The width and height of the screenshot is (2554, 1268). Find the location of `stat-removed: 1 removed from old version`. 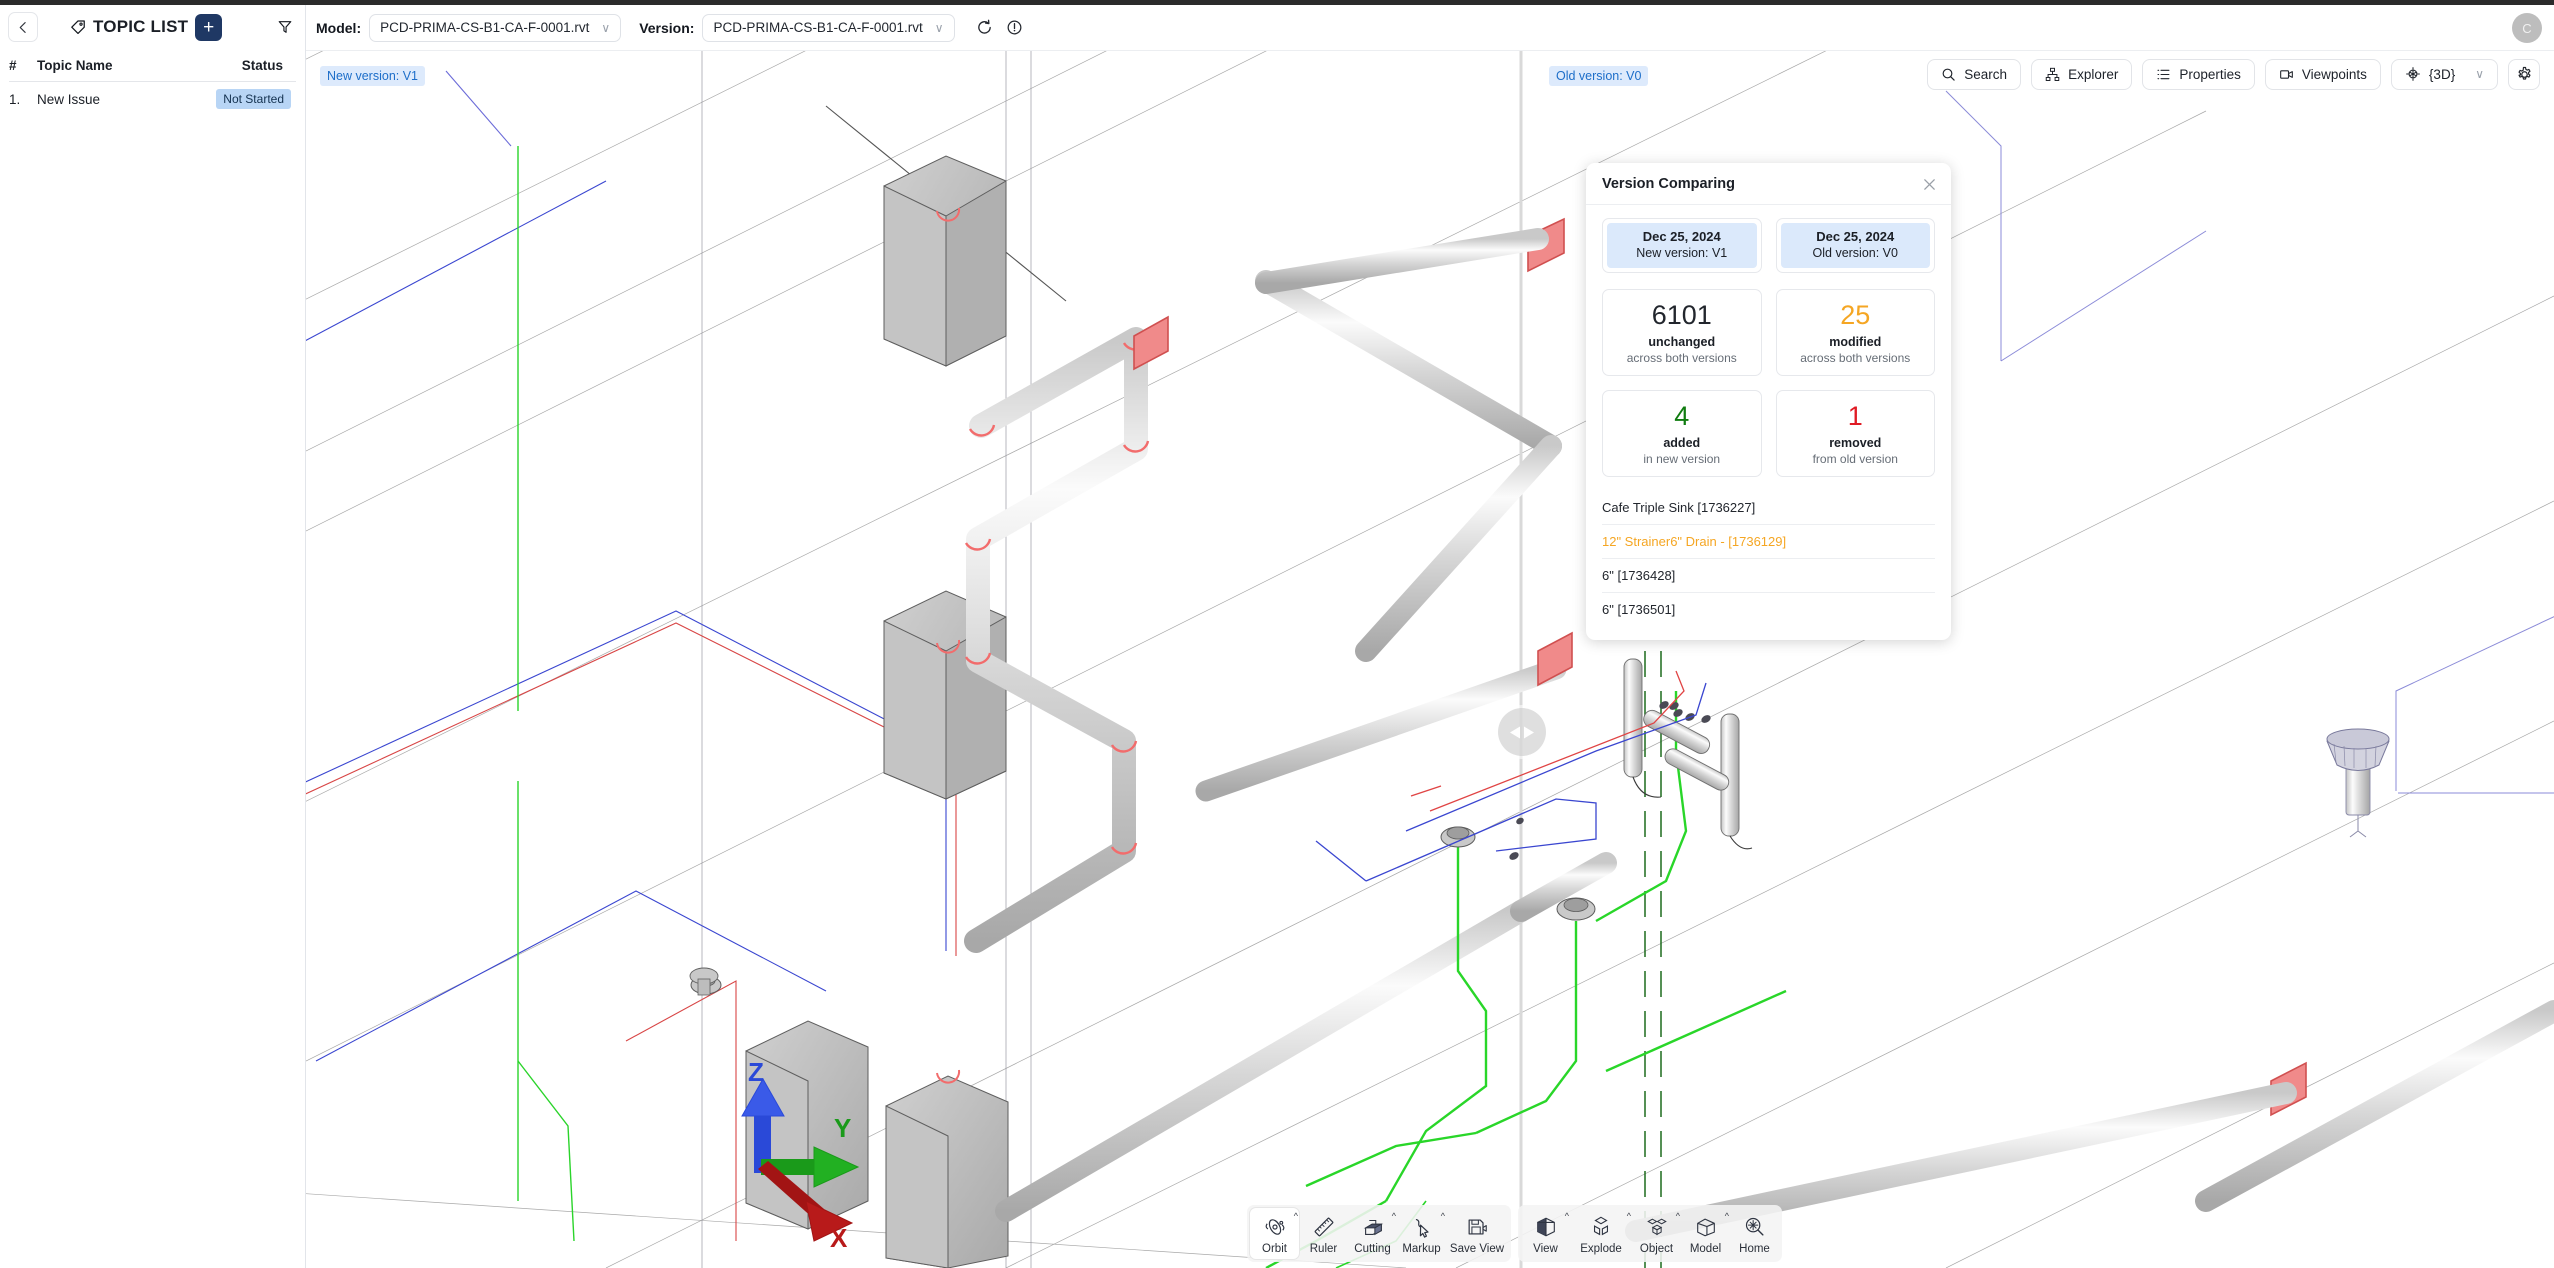

stat-removed: 1 removed from old version is located at coordinates (1855, 434).